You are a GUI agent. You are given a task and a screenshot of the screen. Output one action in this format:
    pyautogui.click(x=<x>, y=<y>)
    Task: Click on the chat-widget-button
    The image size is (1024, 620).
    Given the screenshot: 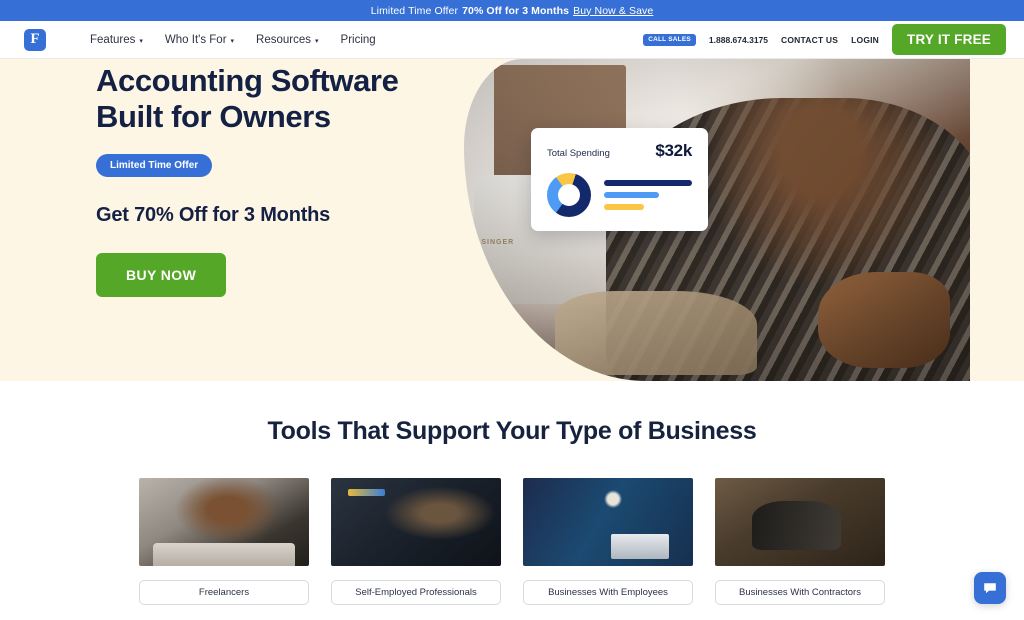 What is the action you would take?
    pyautogui.click(x=990, y=588)
    